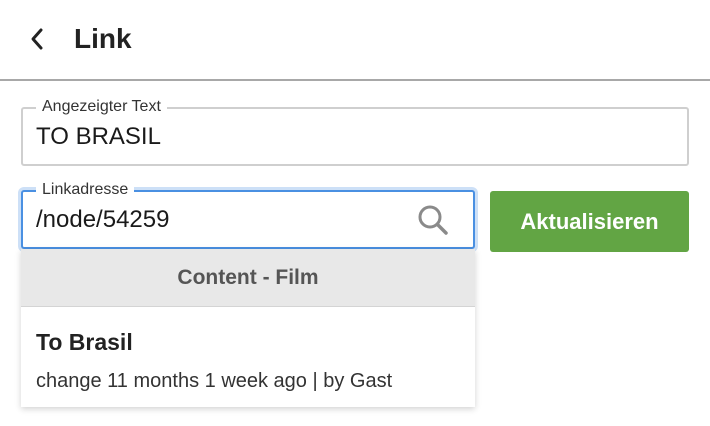  What do you see at coordinates (84, 342) in the screenshot?
I see `result-title: To Brasil` at bounding box center [84, 342].